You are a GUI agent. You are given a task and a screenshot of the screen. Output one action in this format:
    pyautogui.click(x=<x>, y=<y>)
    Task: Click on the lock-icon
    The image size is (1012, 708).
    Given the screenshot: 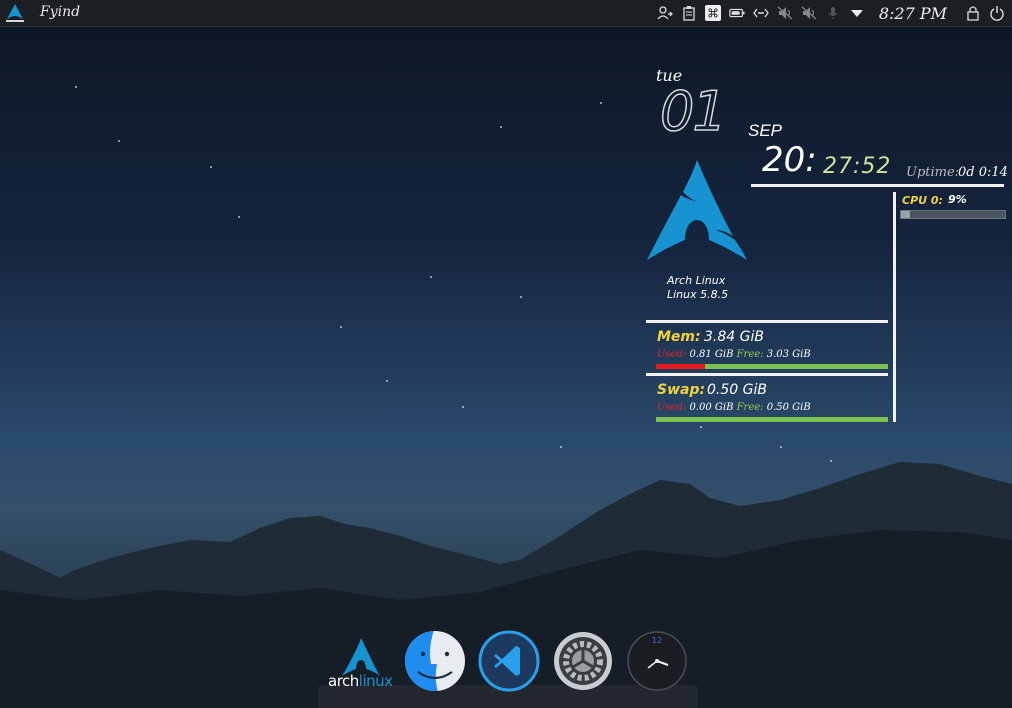 What is the action you would take?
    pyautogui.click(x=973, y=13)
    